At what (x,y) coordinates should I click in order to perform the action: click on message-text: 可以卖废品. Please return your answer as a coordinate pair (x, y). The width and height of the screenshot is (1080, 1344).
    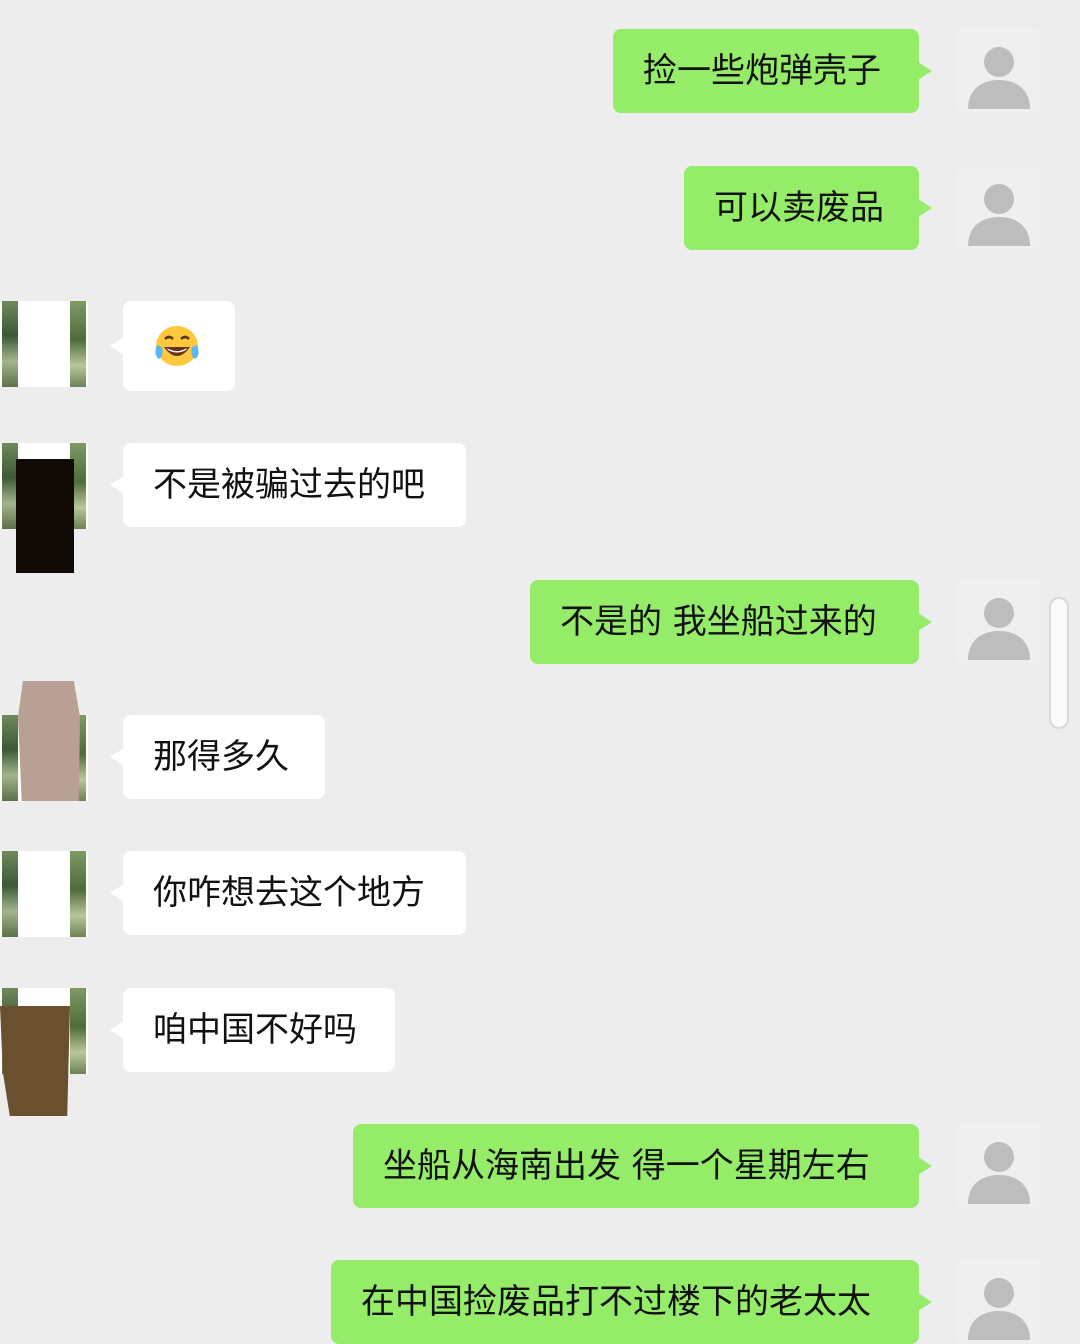
    Looking at the image, I should click on (799, 208).